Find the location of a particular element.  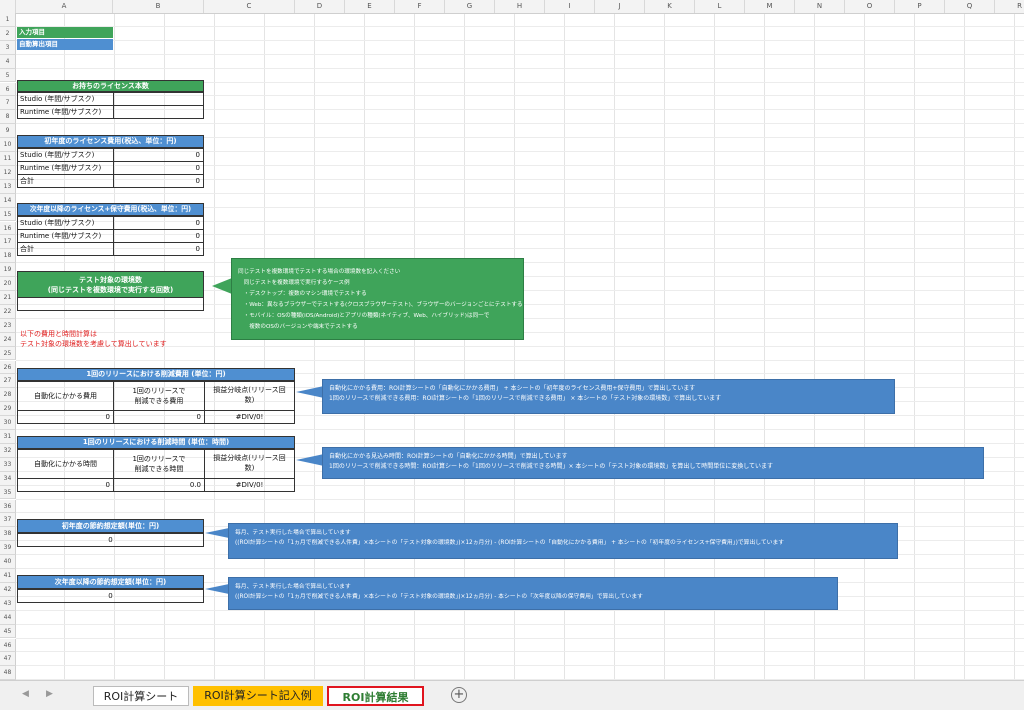

row-header-8: 8 is located at coordinates (8, 117).